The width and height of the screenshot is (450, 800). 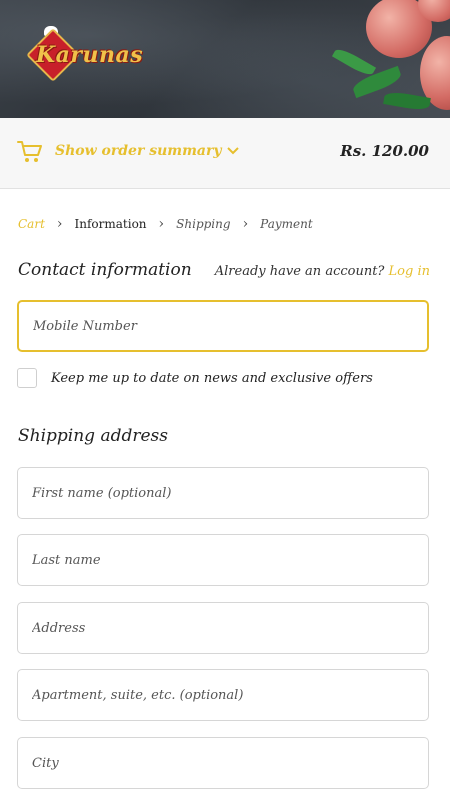 What do you see at coordinates (165, 224) in the screenshot?
I see `breadcrumb: Cart › Information › Shipping › Payment` at bounding box center [165, 224].